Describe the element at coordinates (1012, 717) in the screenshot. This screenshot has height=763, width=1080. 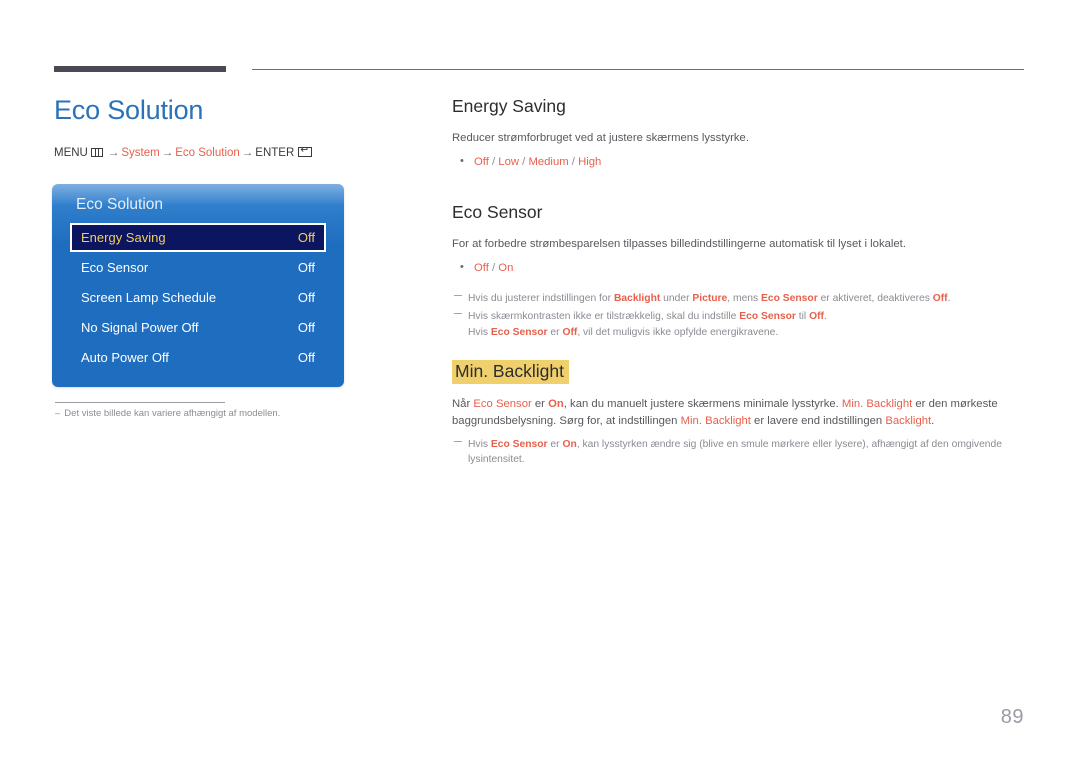
I see `page-number: 89` at that location.